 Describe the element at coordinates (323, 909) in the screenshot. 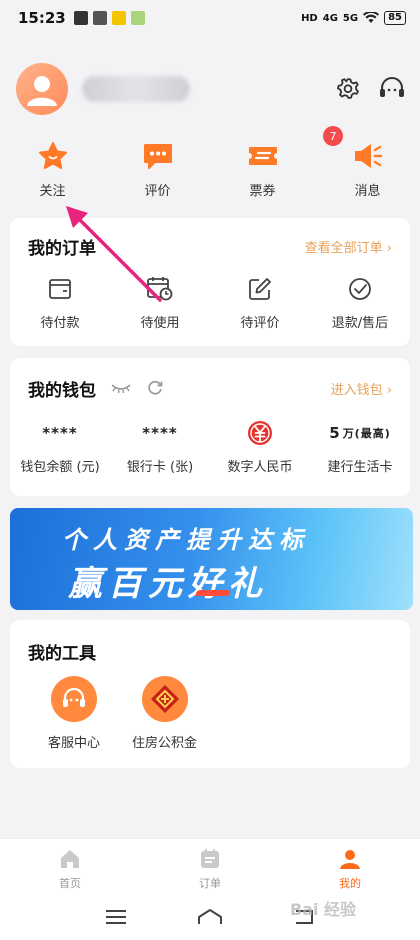

I see `baidu-watermark: Bai 经验` at that location.